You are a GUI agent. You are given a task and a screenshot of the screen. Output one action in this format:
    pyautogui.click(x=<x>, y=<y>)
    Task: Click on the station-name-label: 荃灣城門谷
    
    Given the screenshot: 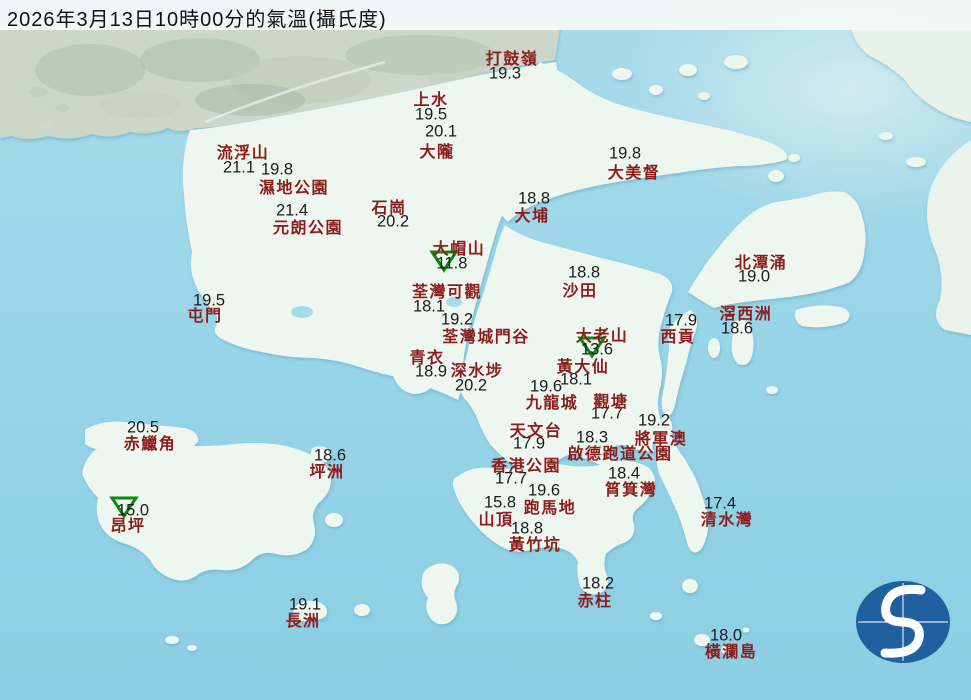 What is the action you would take?
    pyautogui.click(x=486, y=337)
    